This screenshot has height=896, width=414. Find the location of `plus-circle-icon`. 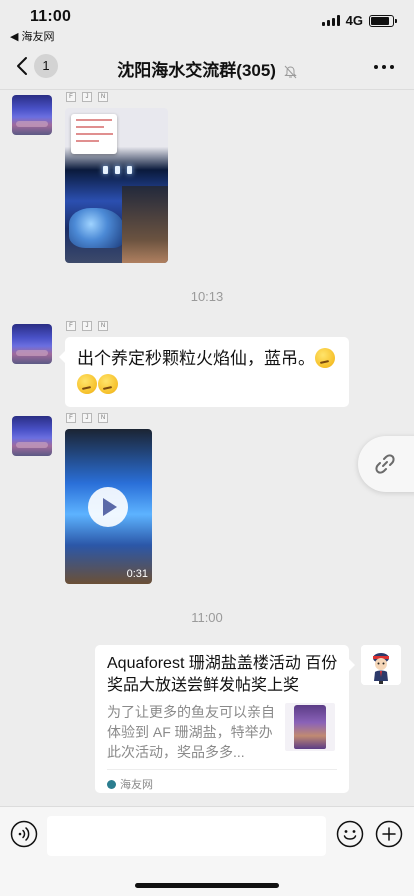

plus-circle-icon is located at coordinates (389, 834).